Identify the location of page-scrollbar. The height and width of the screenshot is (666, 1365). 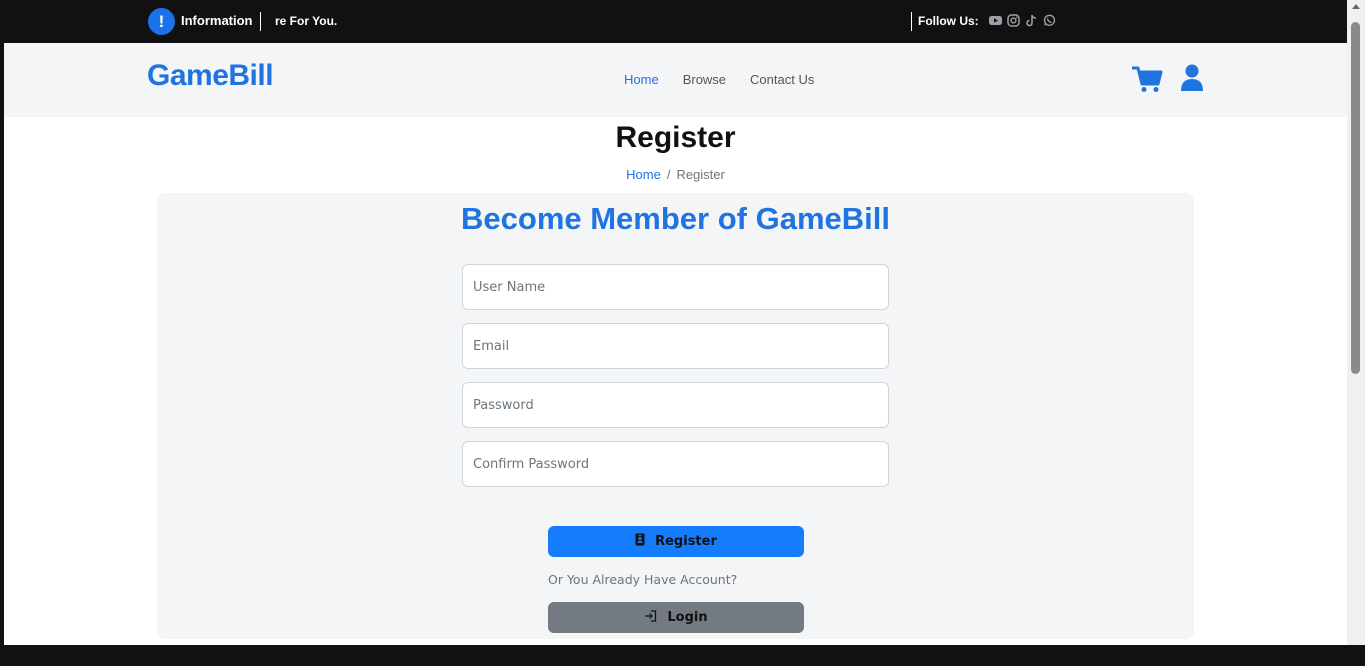
(1356, 322).